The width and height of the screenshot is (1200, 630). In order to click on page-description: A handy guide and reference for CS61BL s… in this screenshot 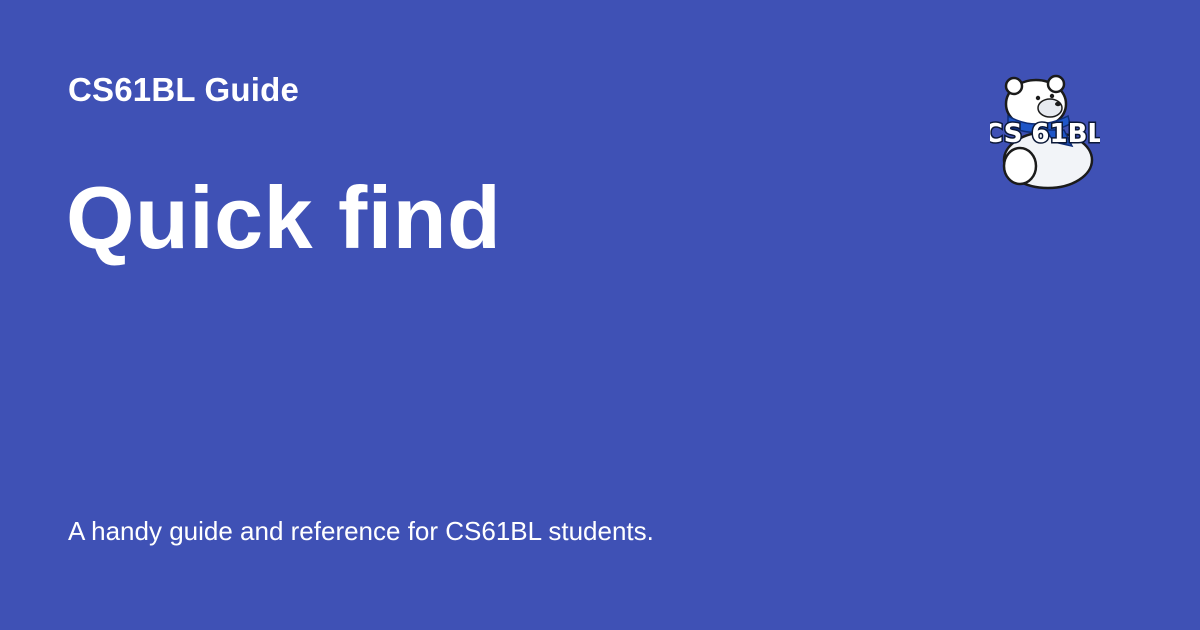, I will do `click(361, 531)`.